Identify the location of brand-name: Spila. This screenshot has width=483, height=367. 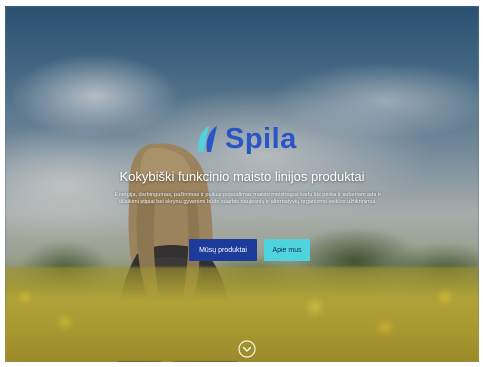
(261, 138).